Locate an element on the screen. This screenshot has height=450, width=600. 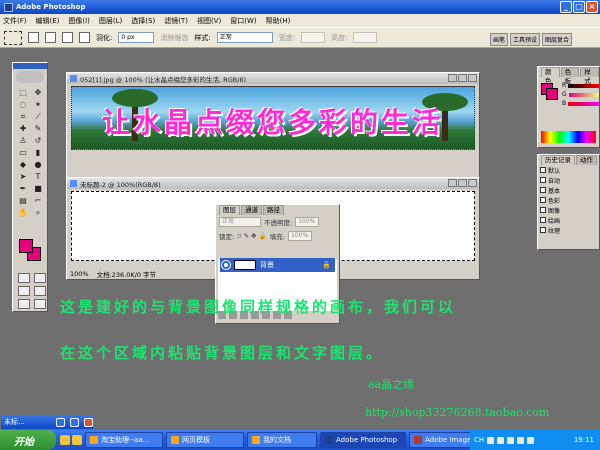
menu-select: 选择(S) is located at coordinates (143, 21).